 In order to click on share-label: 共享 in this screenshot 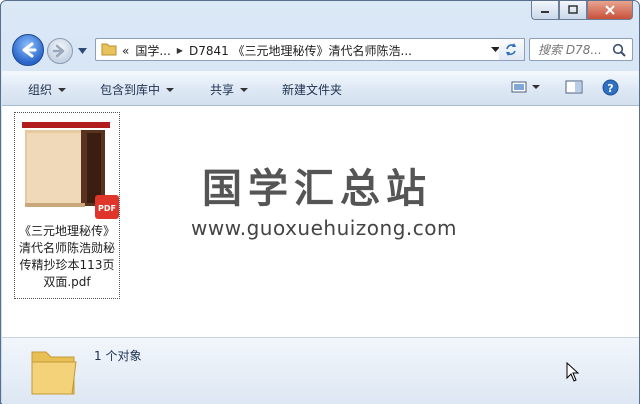, I will do `click(222, 90)`.